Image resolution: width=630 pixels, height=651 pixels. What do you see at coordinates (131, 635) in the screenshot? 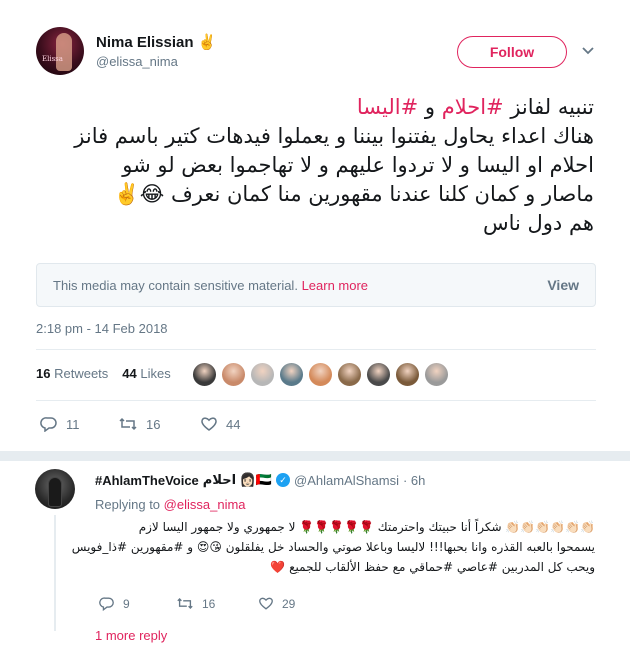
I see `more-replies-link: 1 more reply` at bounding box center [131, 635].